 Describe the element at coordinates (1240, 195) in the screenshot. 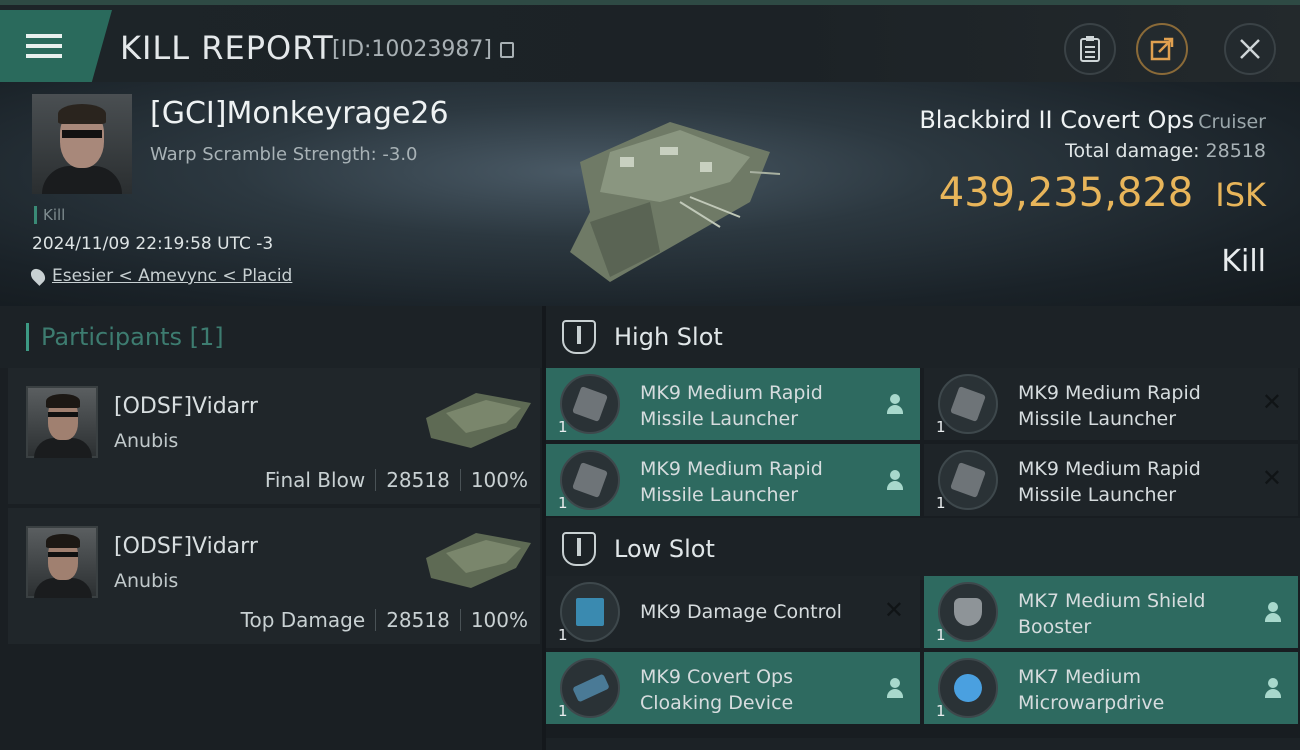

I see `isk-unit: ISK` at that location.